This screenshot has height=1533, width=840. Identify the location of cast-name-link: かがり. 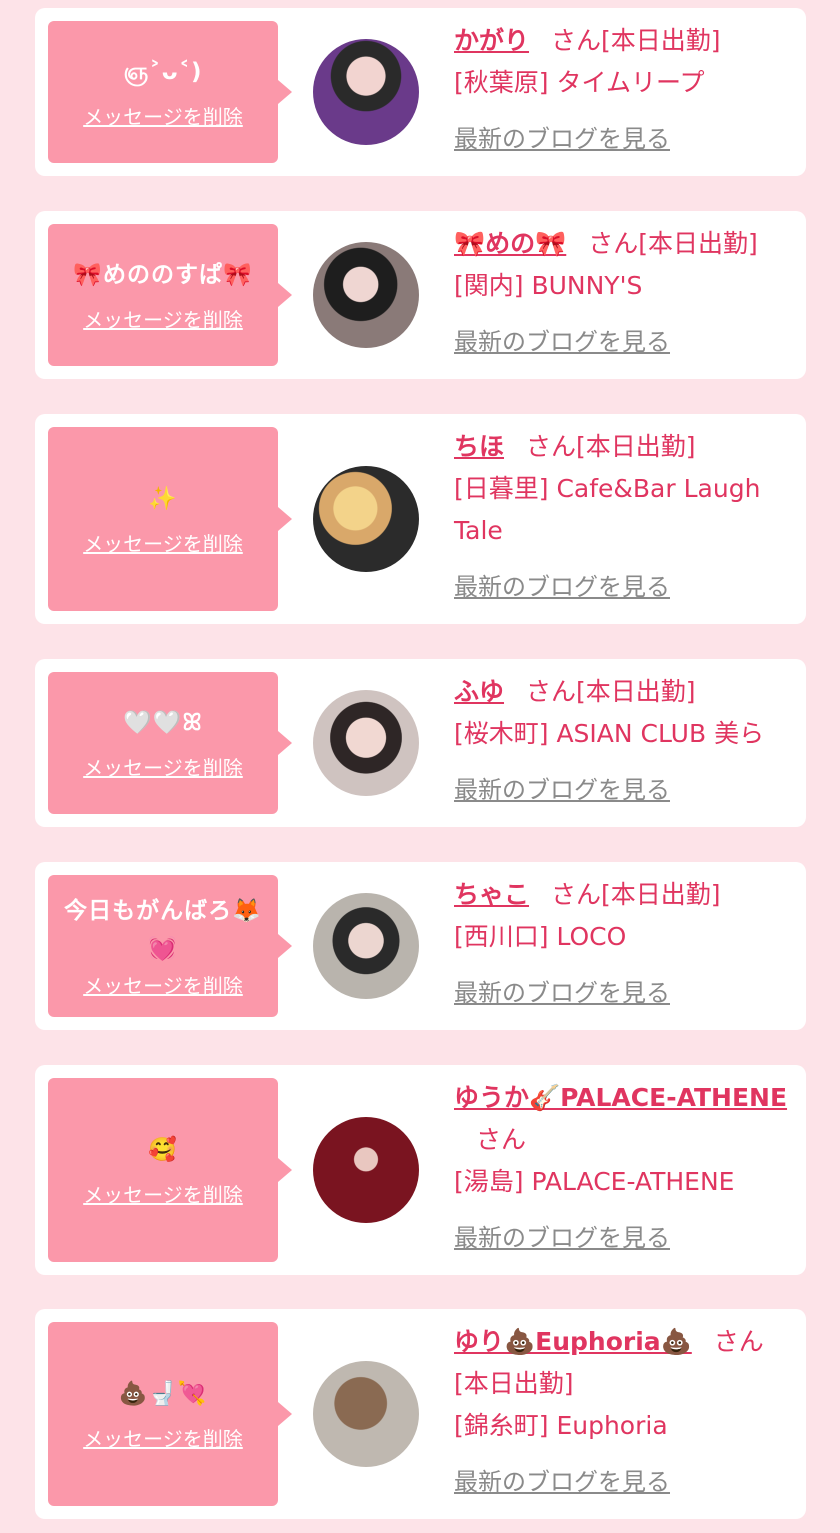
(491, 40).